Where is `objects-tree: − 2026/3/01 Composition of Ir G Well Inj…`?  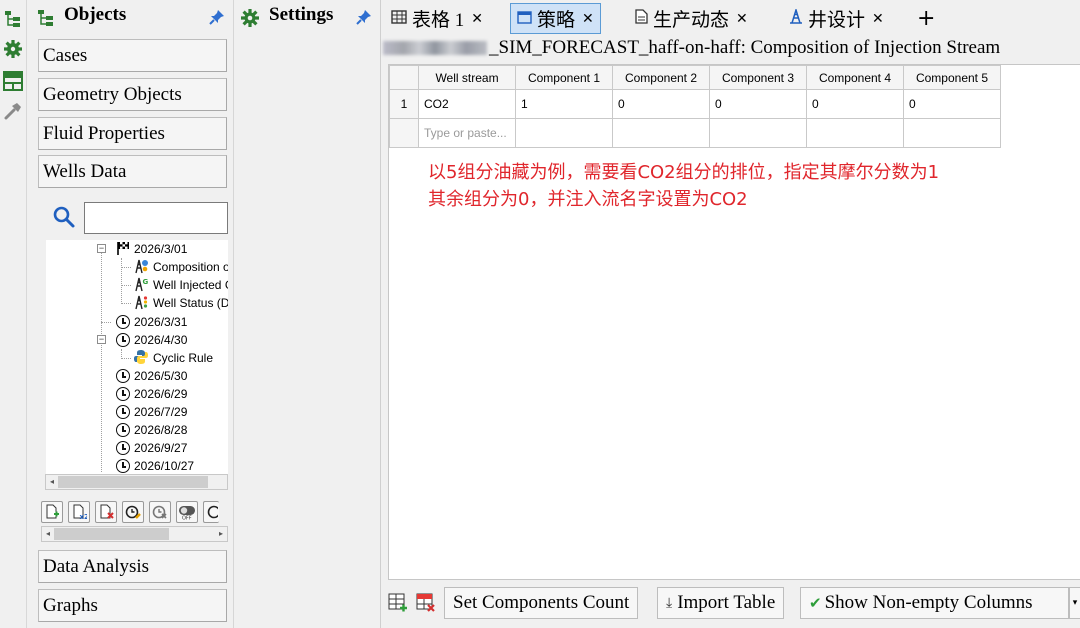
objects-tree: − 2026/3/01 Composition of Ir G Well Inj… is located at coordinates (137, 358).